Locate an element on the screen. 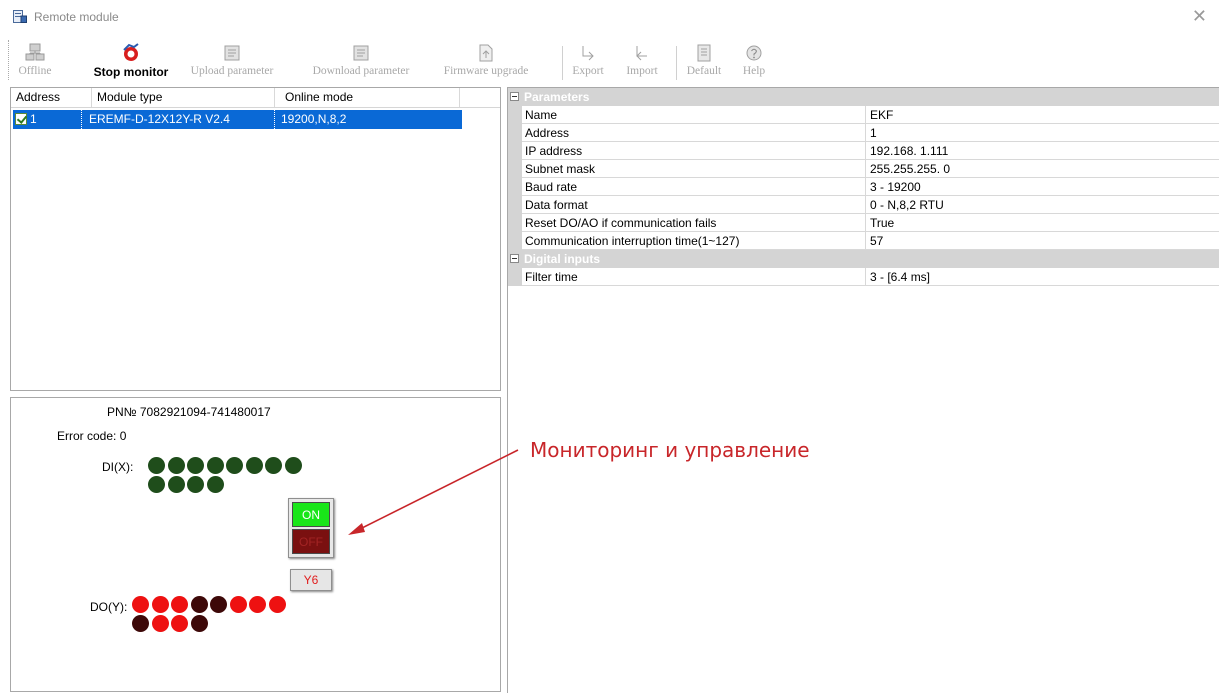 The width and height of the screenshot is (1219, 695). firmware-upgrade-button: Firmware upgrade is located at coordinates (486, 64).